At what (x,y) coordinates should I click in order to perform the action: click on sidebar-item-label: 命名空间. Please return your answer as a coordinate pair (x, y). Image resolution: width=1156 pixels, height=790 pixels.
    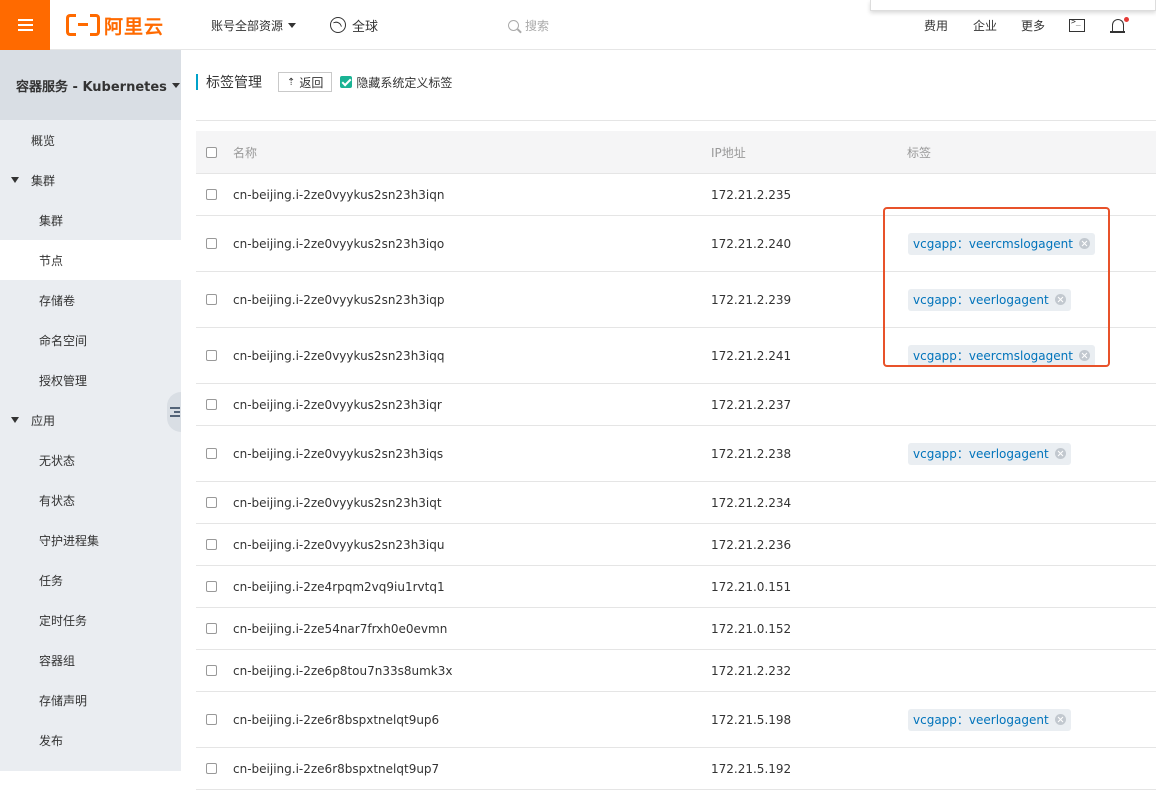
    Looking at the image, I should click on (63, 340).